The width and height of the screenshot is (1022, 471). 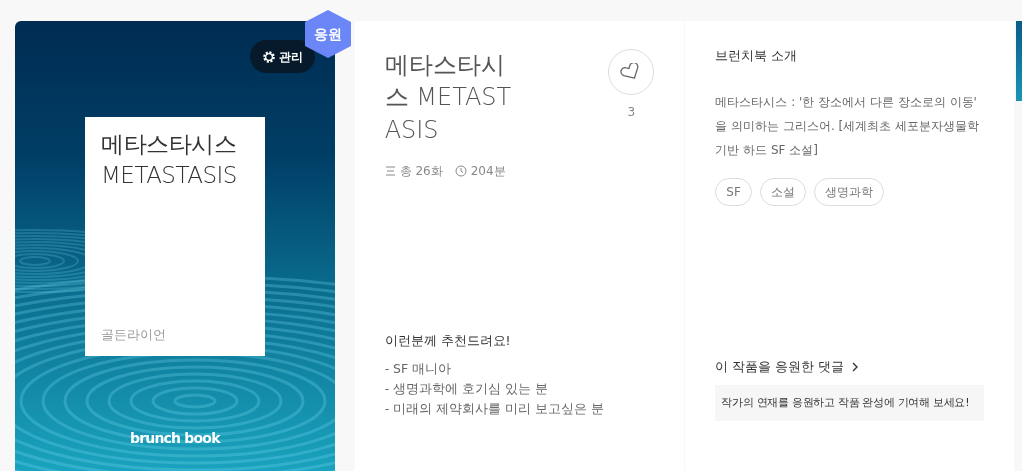 What do you see at coordinates (631, 112) in the screenshot?
I see `like-count: 3` at bounding box center [631, 112].